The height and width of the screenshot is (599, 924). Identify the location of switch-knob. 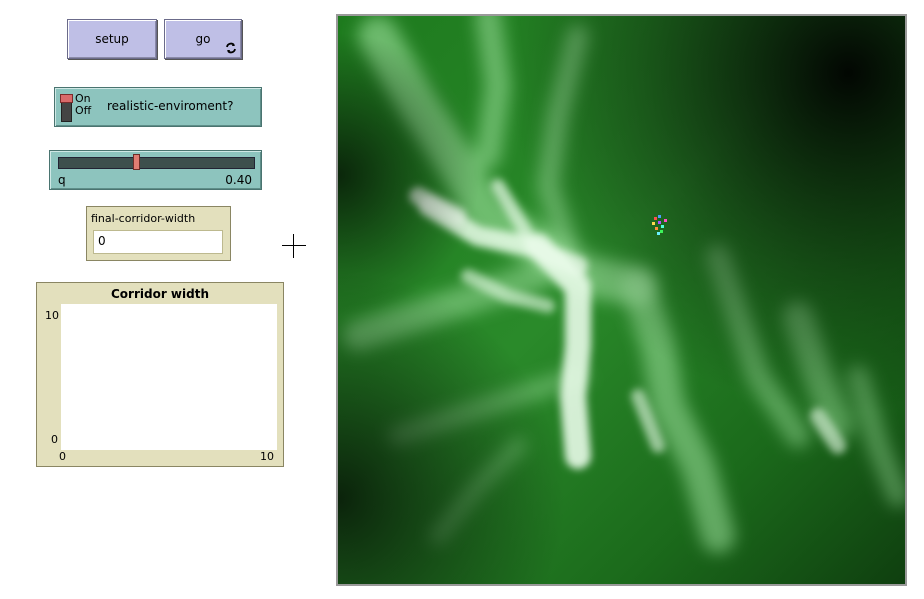
(66, 98).